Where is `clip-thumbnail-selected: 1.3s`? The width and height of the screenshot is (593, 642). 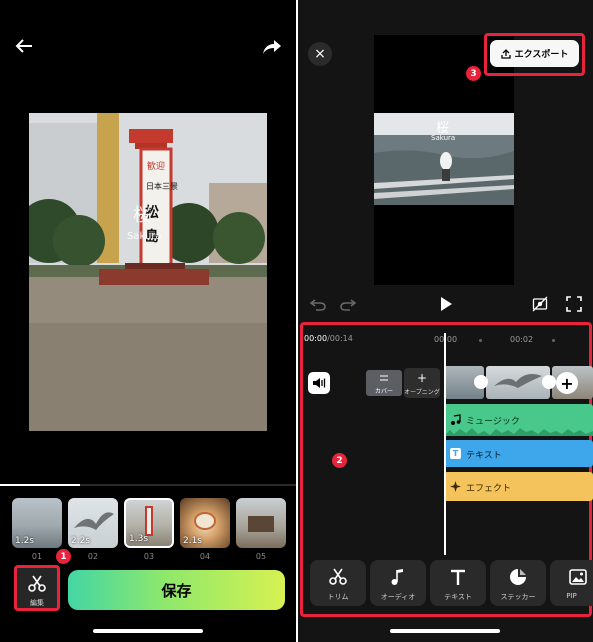 clip-thumbnail-selected: 1.3s is located at coordinates (149, 523).